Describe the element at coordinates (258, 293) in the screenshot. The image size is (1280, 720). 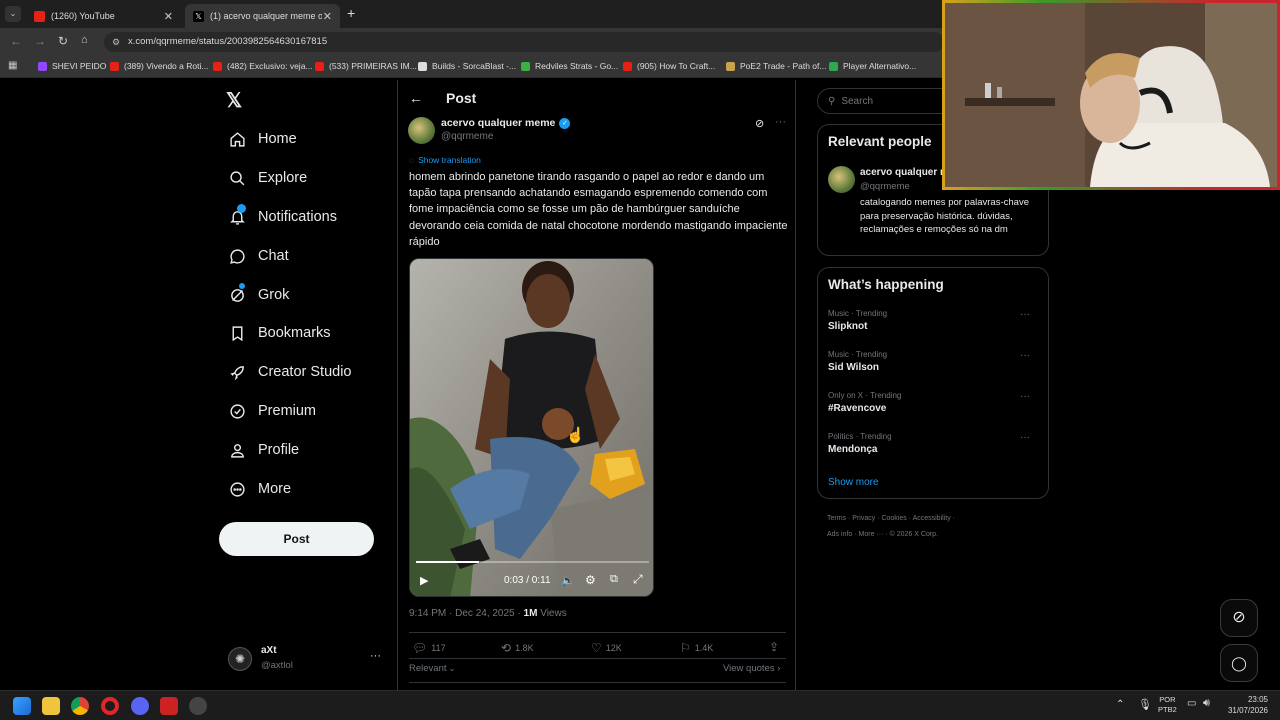
I see `nav-grok: Grok` at that location.